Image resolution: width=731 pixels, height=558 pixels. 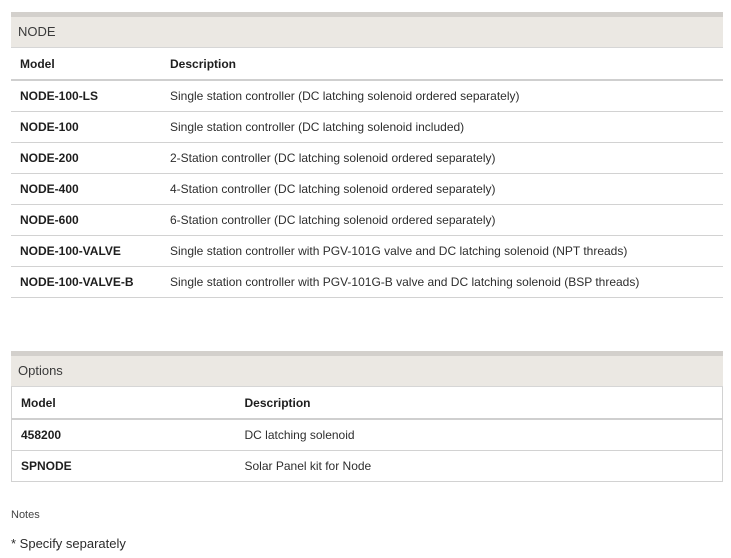 I want to click on model-cell: NODE-100-VALVE, so click(x=86, y=251).